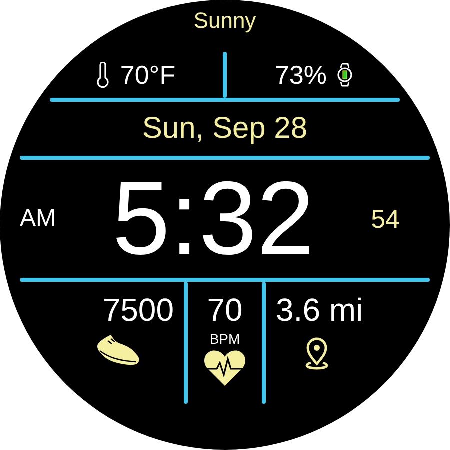  I want to click on stat-value: 3.6 mi, so click(320, 310).